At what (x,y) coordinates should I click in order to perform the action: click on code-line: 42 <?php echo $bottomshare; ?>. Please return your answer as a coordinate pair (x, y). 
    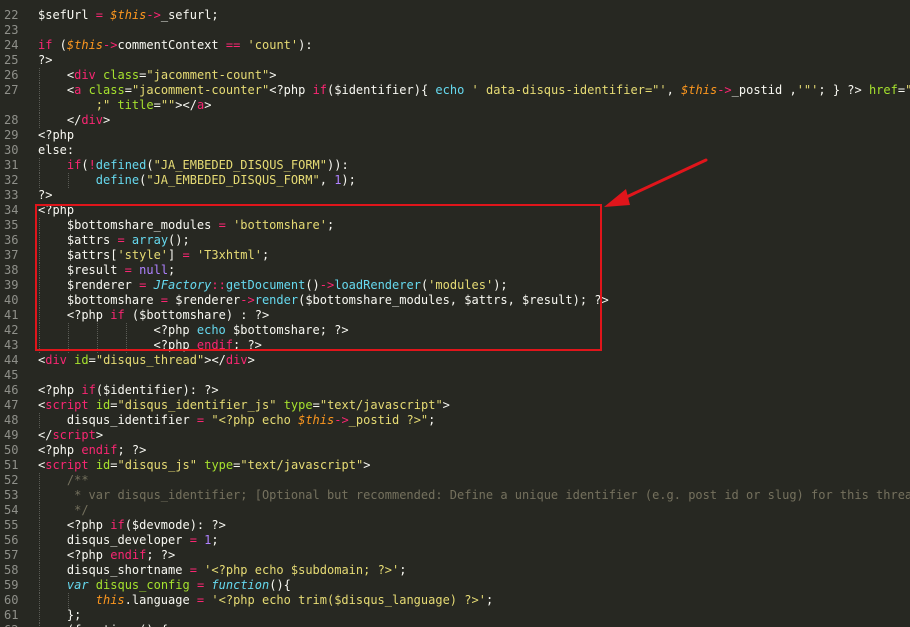
    Looking at the image, I should click on (455, 330).